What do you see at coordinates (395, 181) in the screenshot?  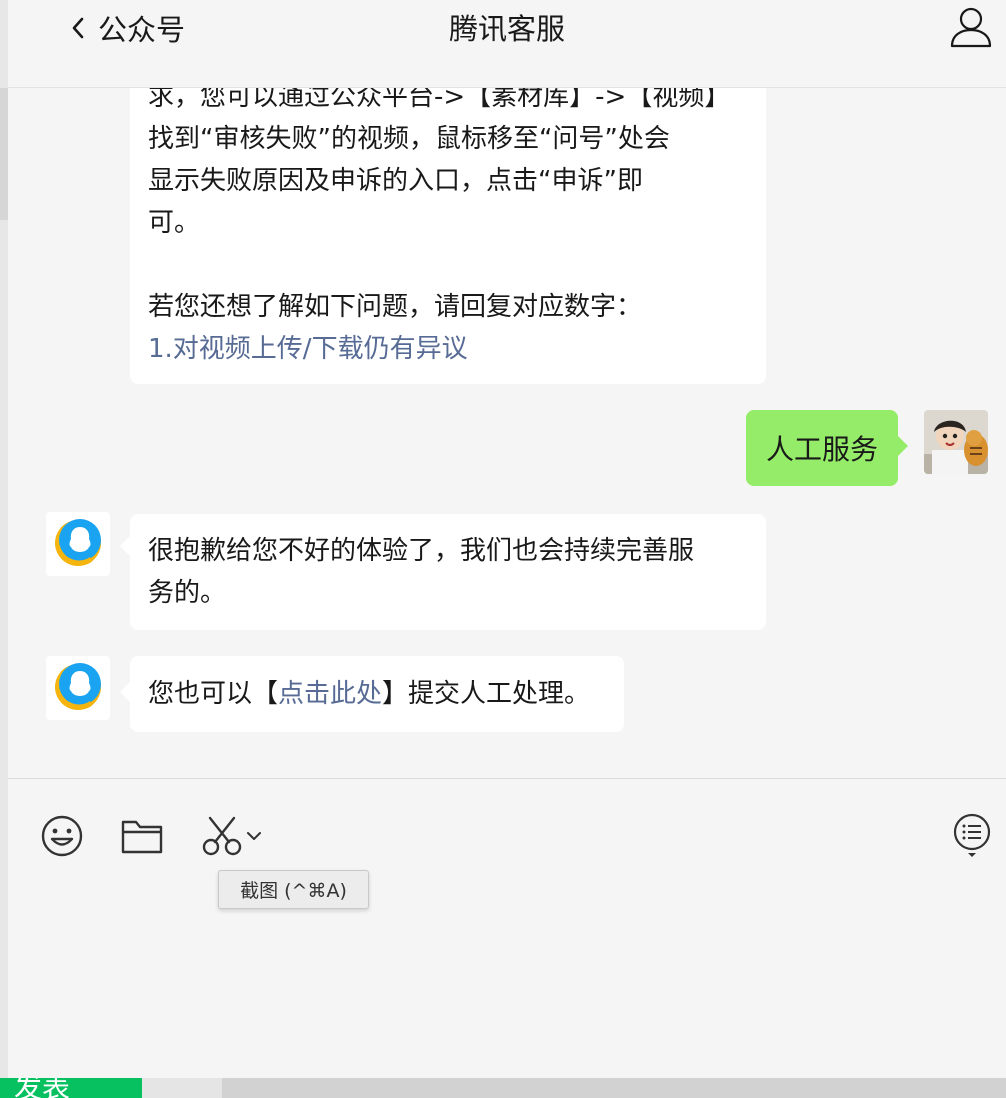 I see `message-line: 显示失败原因及申诉的入口，点击“申诉”即` at bounding box center [395, 181].